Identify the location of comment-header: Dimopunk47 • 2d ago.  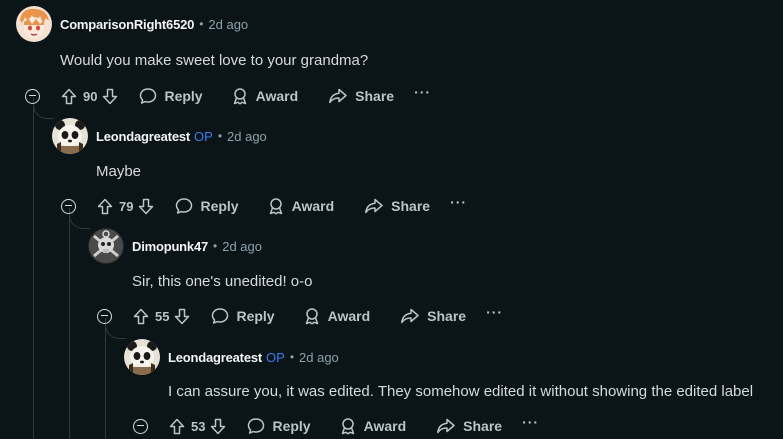
(175, 246).